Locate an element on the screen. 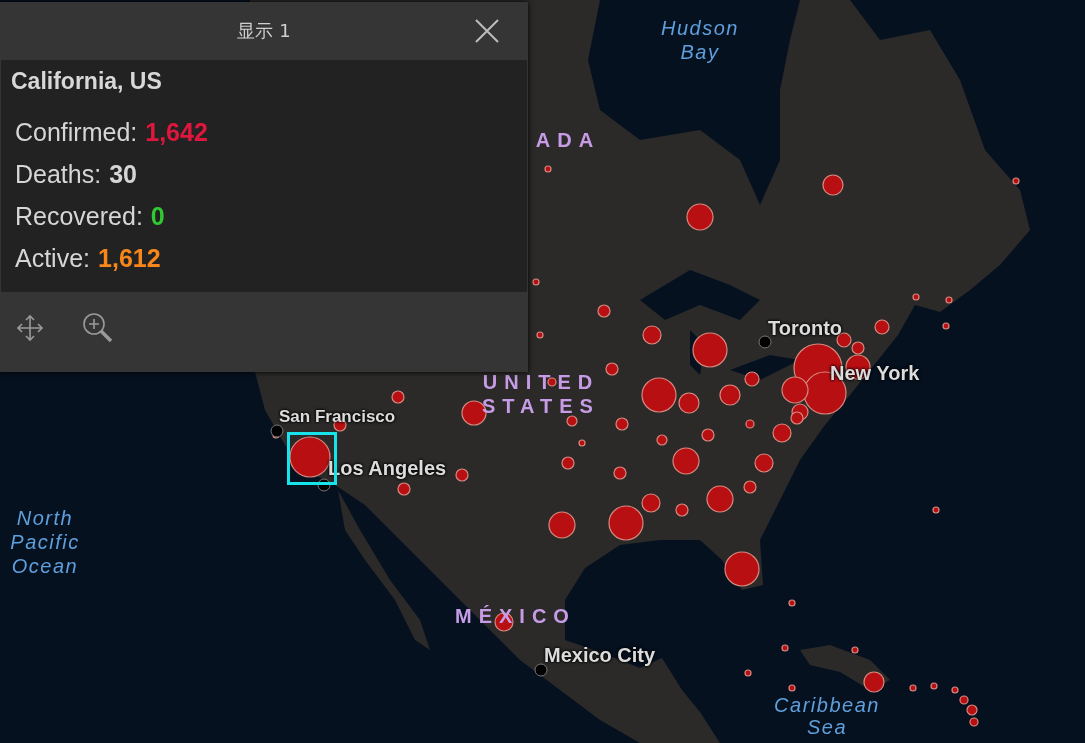 Image resolution: width=1085 pixels, height=743 pixels. stat-value: 1,642 is located at coordinates (176, 132).